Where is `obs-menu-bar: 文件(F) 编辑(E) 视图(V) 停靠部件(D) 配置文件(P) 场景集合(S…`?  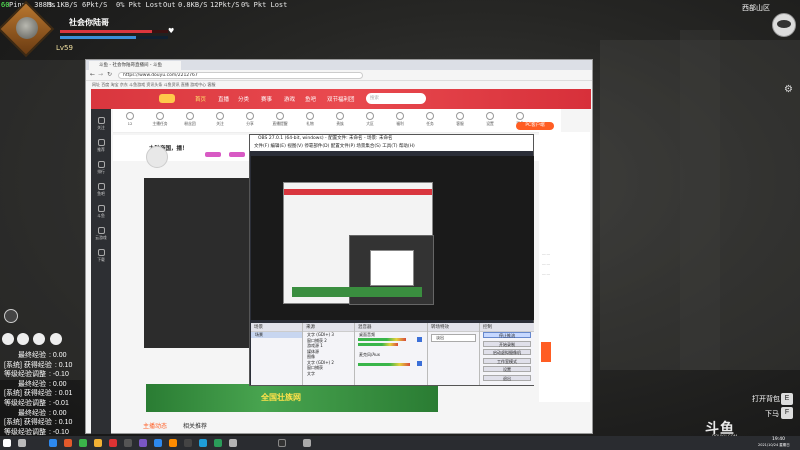 obs-menu-bar: 文件(F) 编辑(E) 视图(V) 停靠部件(D) 配置文件(P) 场景集合(S… is located at coordinates (391, 147).